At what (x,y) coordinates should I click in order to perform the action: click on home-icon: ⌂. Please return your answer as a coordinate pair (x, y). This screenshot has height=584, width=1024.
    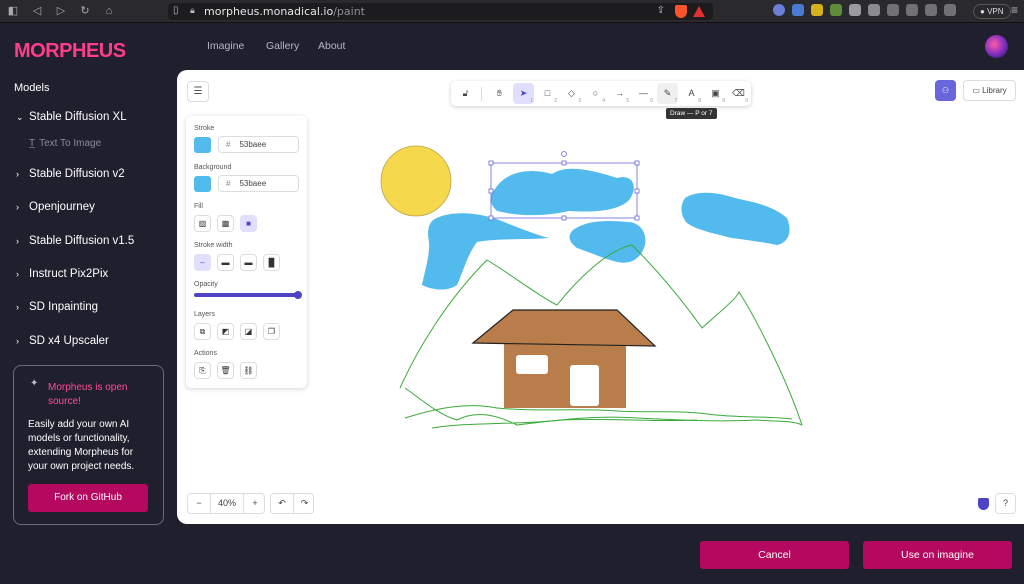
    Looking at the image, I should click on (109, 11).